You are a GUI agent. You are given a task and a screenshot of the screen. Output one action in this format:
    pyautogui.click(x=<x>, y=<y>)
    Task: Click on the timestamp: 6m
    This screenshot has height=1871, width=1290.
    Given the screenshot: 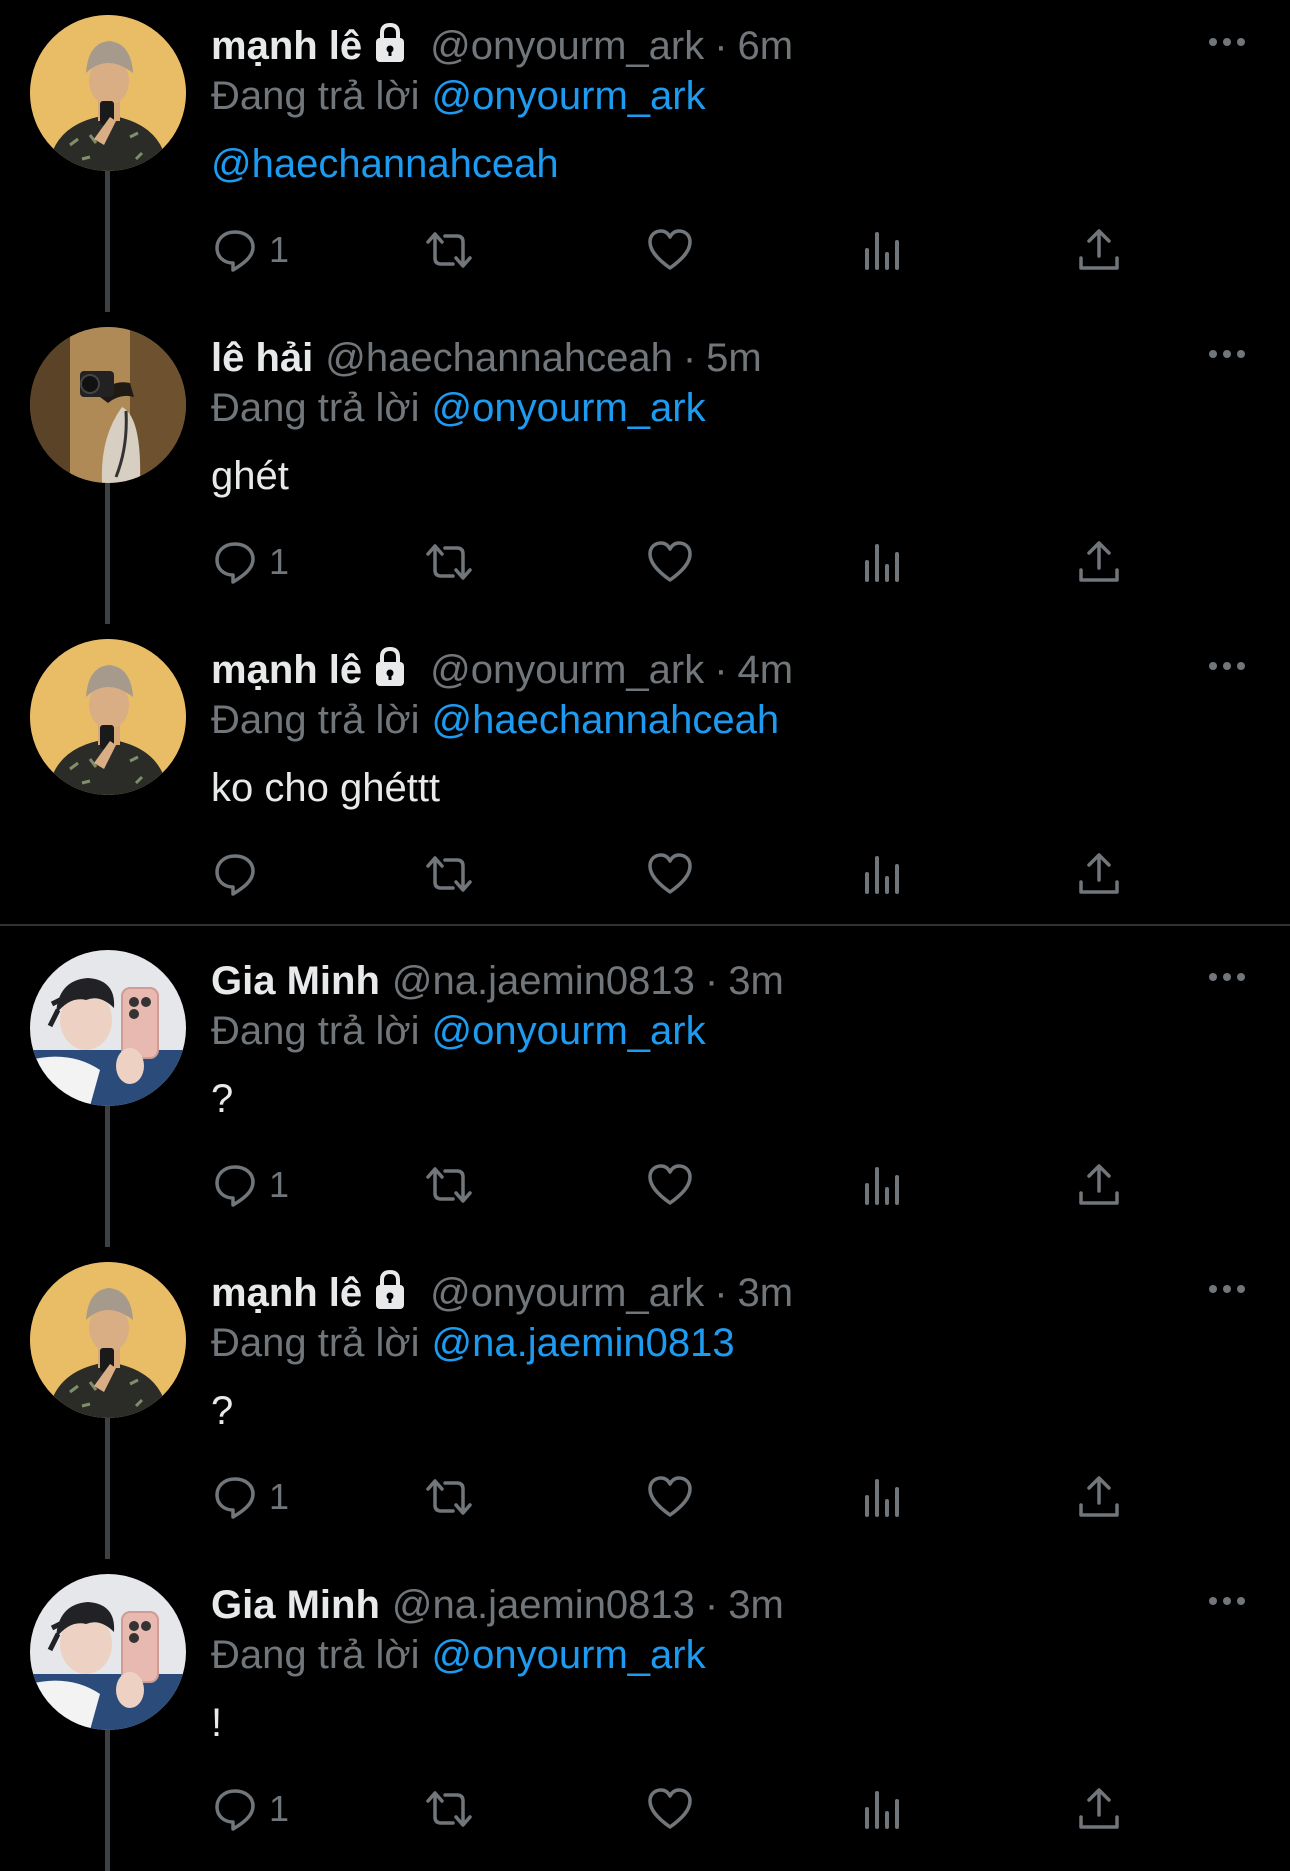 What is the action you would take?
    pyautogui.click(x=766, y=46)
    